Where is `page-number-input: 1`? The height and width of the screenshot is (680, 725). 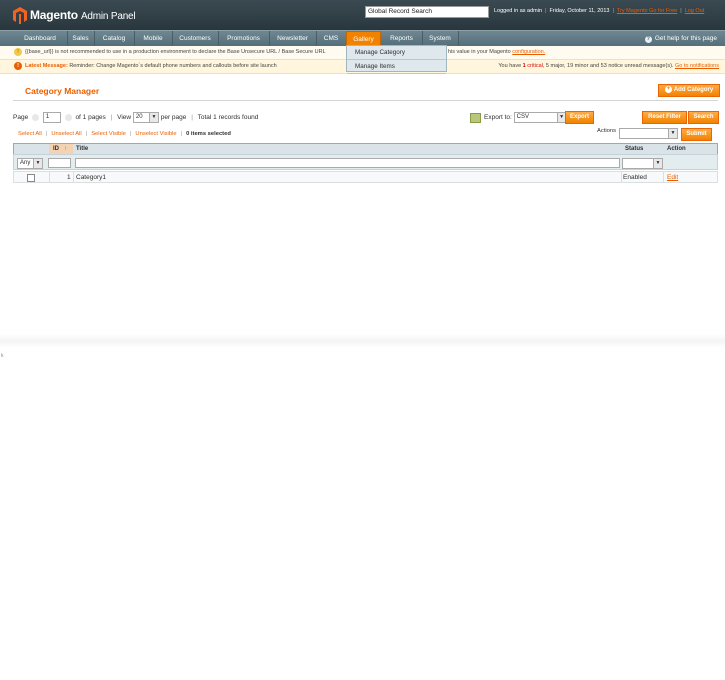 page-number-input: 1 is located at coordinates (51, 117).